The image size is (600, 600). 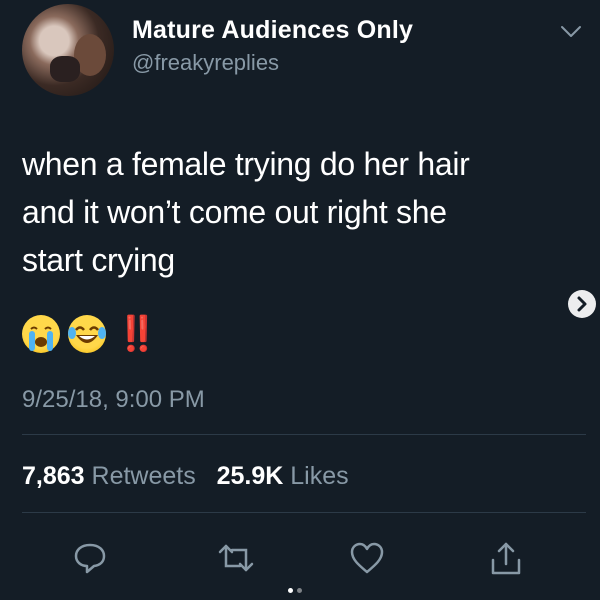 What do you see at coordinates (53, 476) in the screenshot?
I see `retweets-count: 7,863` at bounding box center [53, 476].